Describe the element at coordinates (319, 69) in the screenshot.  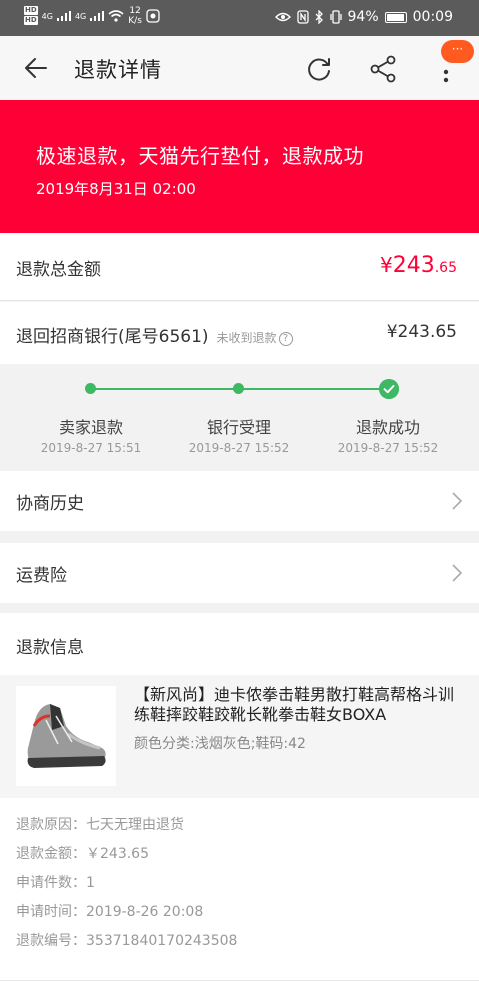
I see `refresh-icon` at that location.